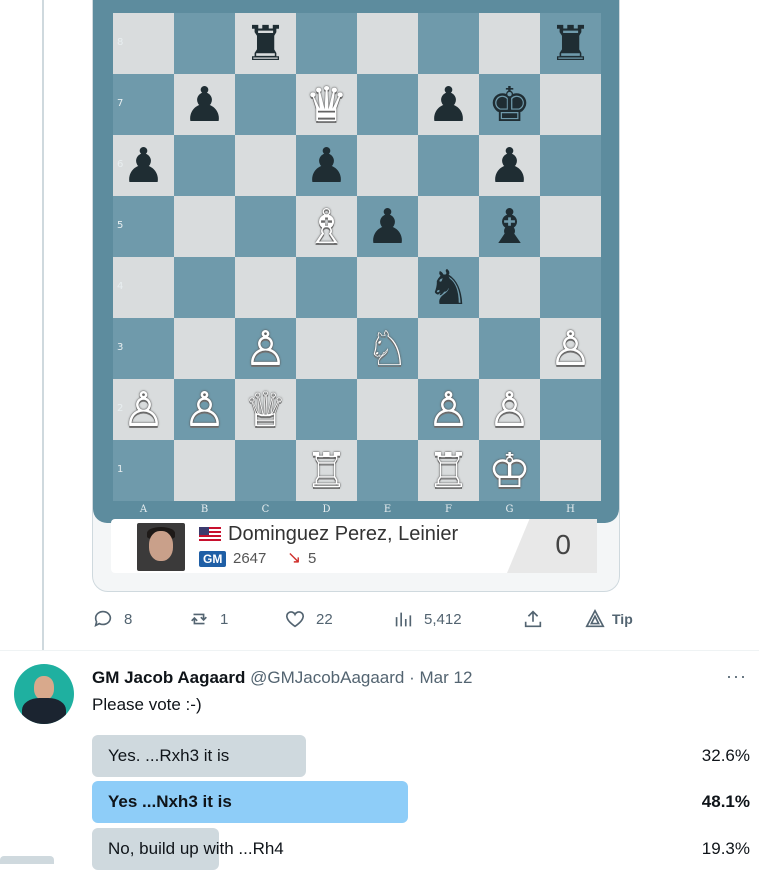 Image resolution: width=759 pixels, height=870 pixels. I want to click on tip-button: Tip, so click(608, 619).